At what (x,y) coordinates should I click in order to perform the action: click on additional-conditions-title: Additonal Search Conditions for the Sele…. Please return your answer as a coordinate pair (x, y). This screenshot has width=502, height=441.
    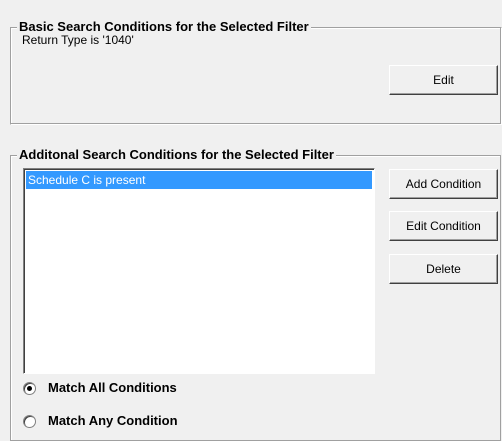
    Looking at the image, I should click on (176, 155).